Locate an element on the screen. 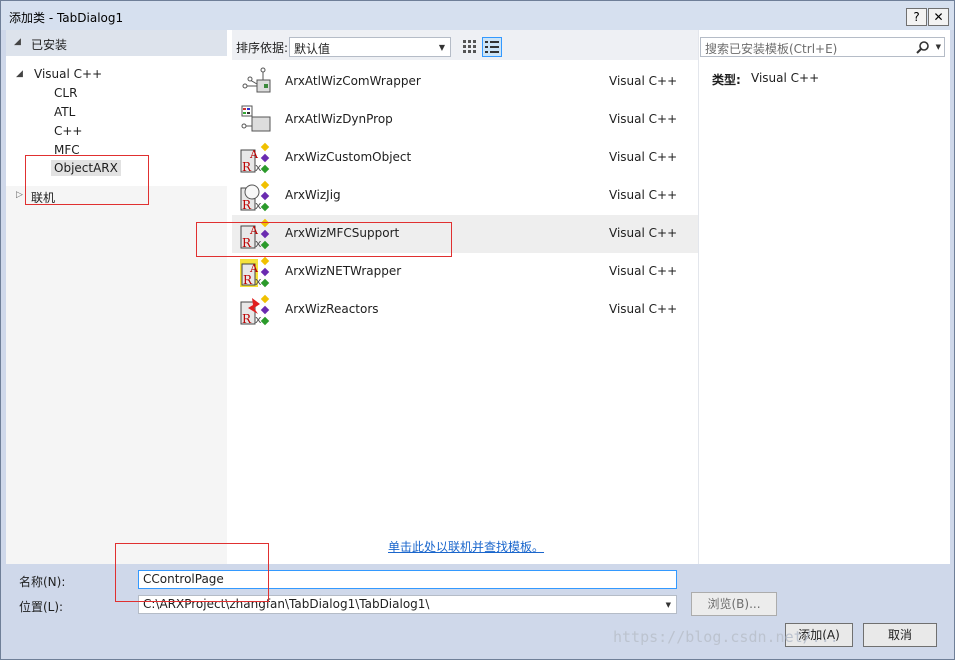 The width and height of the screenshot is (955, 660). close-button: ✕ is located at coordinates (938, 17).